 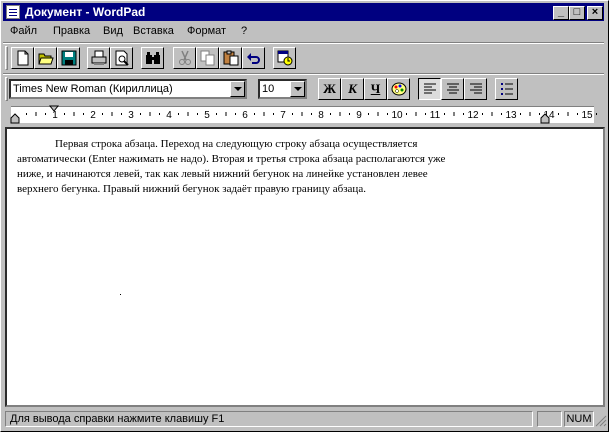 I want to click on align-left-button, so click(x=429, y=89).